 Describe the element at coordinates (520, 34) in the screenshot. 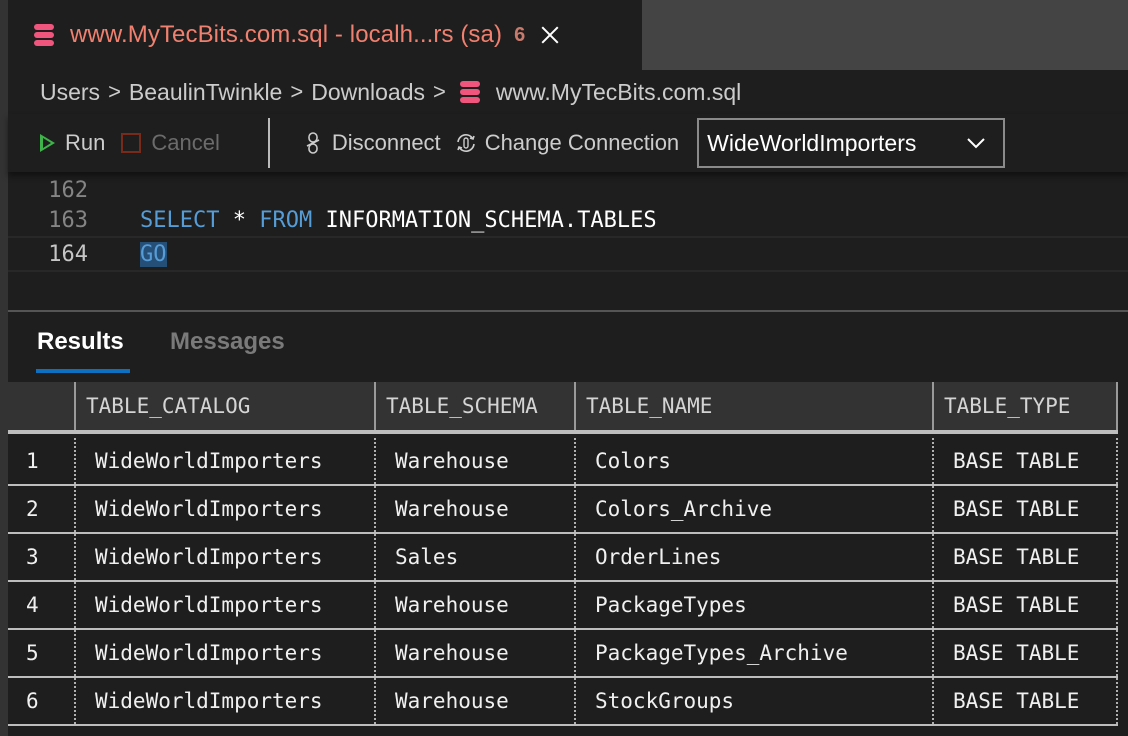

I see `problems-count-badge: 6` at that location.